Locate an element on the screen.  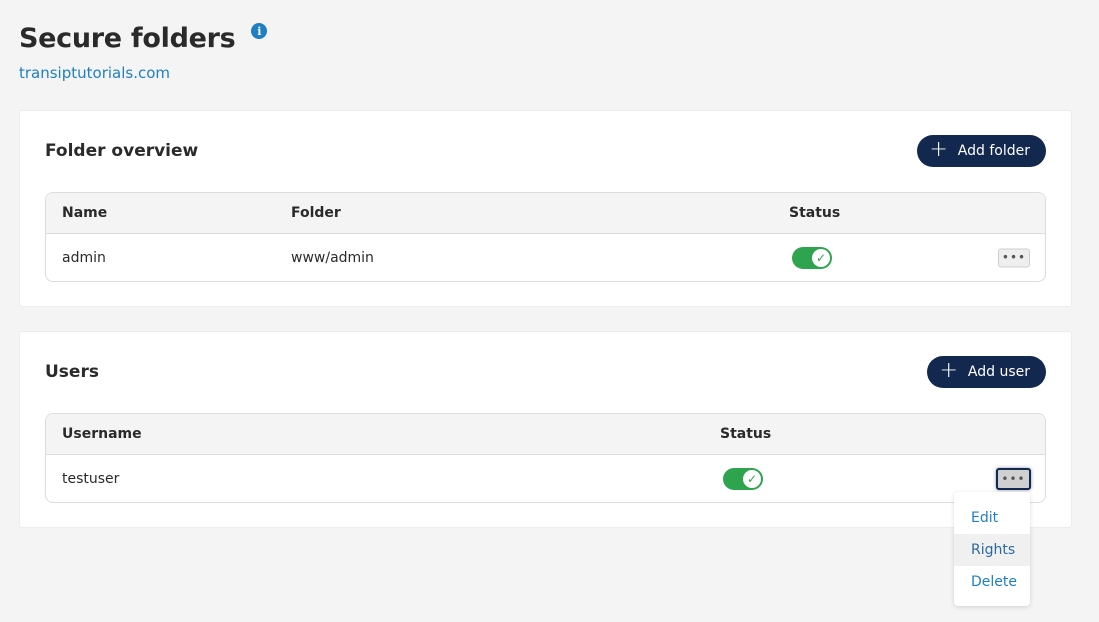
add-user-label: Add user is located at coordinates (998, 372).